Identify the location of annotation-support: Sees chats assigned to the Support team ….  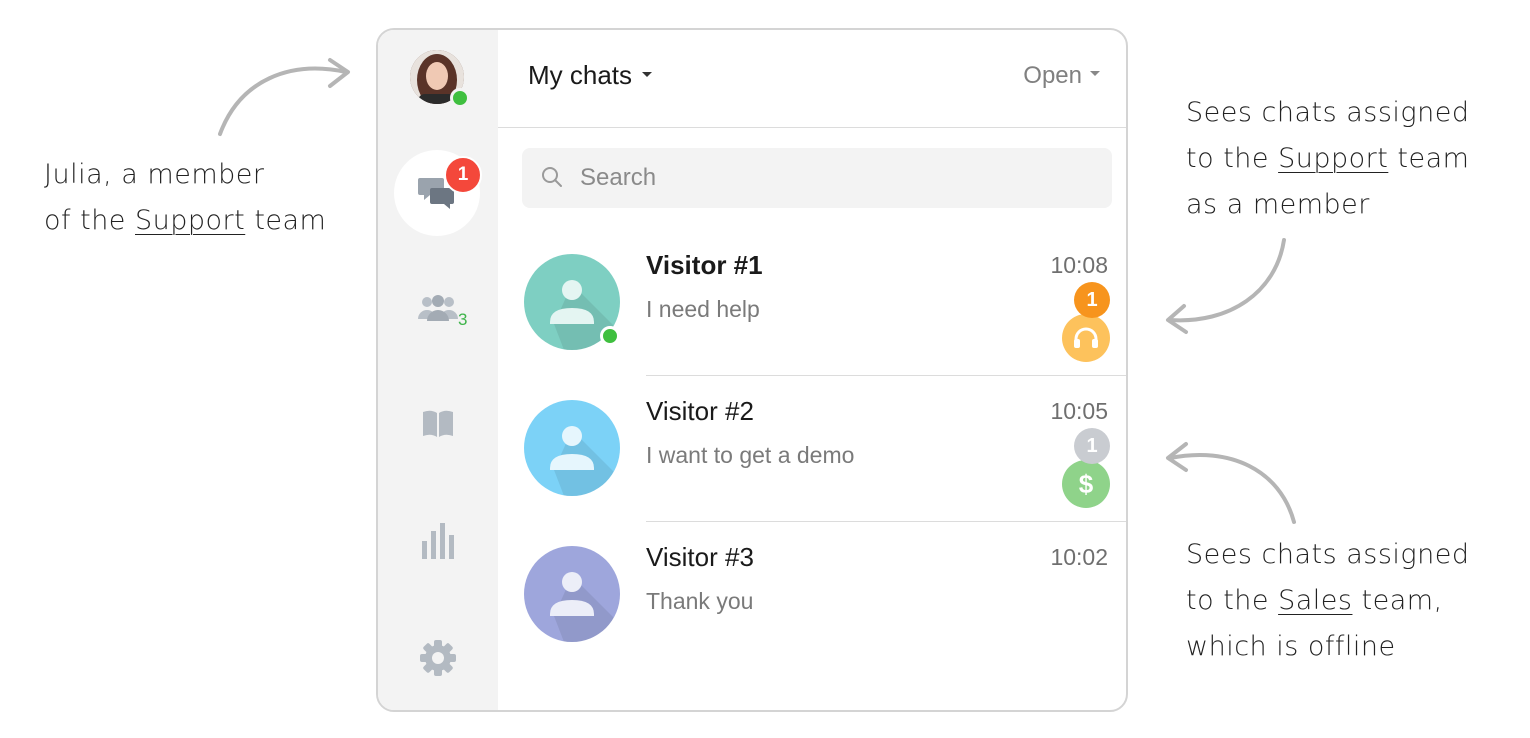
(1328, 159).